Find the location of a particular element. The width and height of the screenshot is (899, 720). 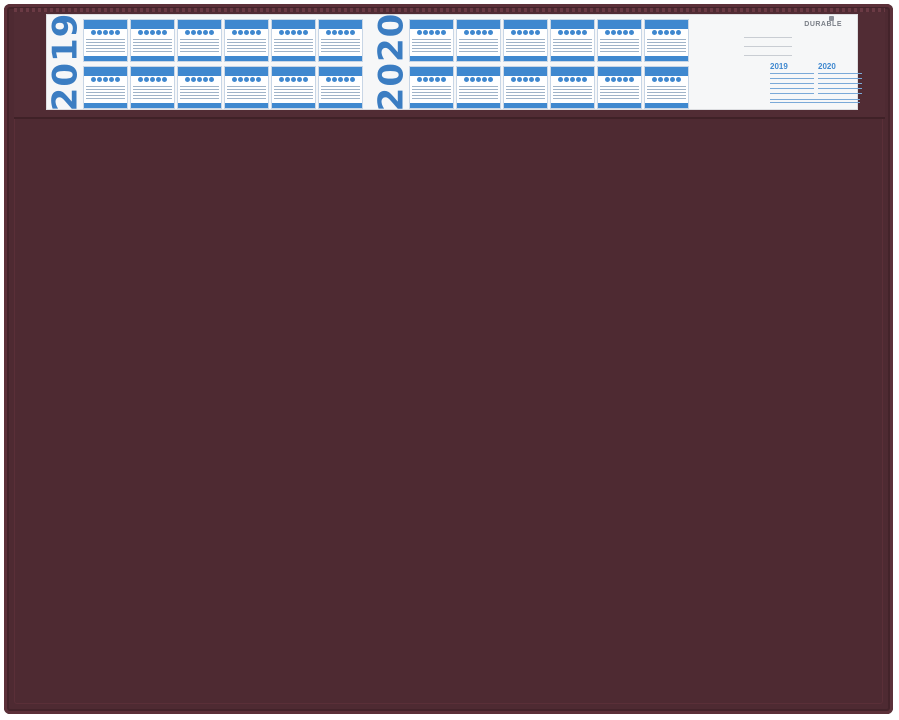

holidays-2020-list is located at coordinates (840, 85).